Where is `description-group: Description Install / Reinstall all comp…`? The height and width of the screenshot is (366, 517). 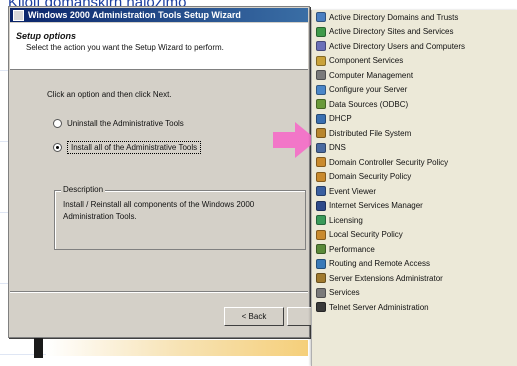 description-group: Description Install / Reinstall all comp… is located at coordinates (180, 217).